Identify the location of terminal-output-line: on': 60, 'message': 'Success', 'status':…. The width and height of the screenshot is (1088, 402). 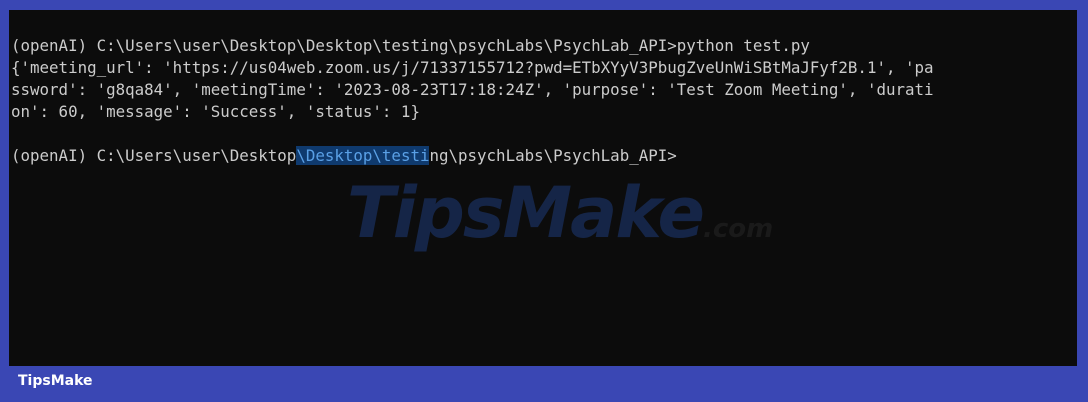
(215, 111).